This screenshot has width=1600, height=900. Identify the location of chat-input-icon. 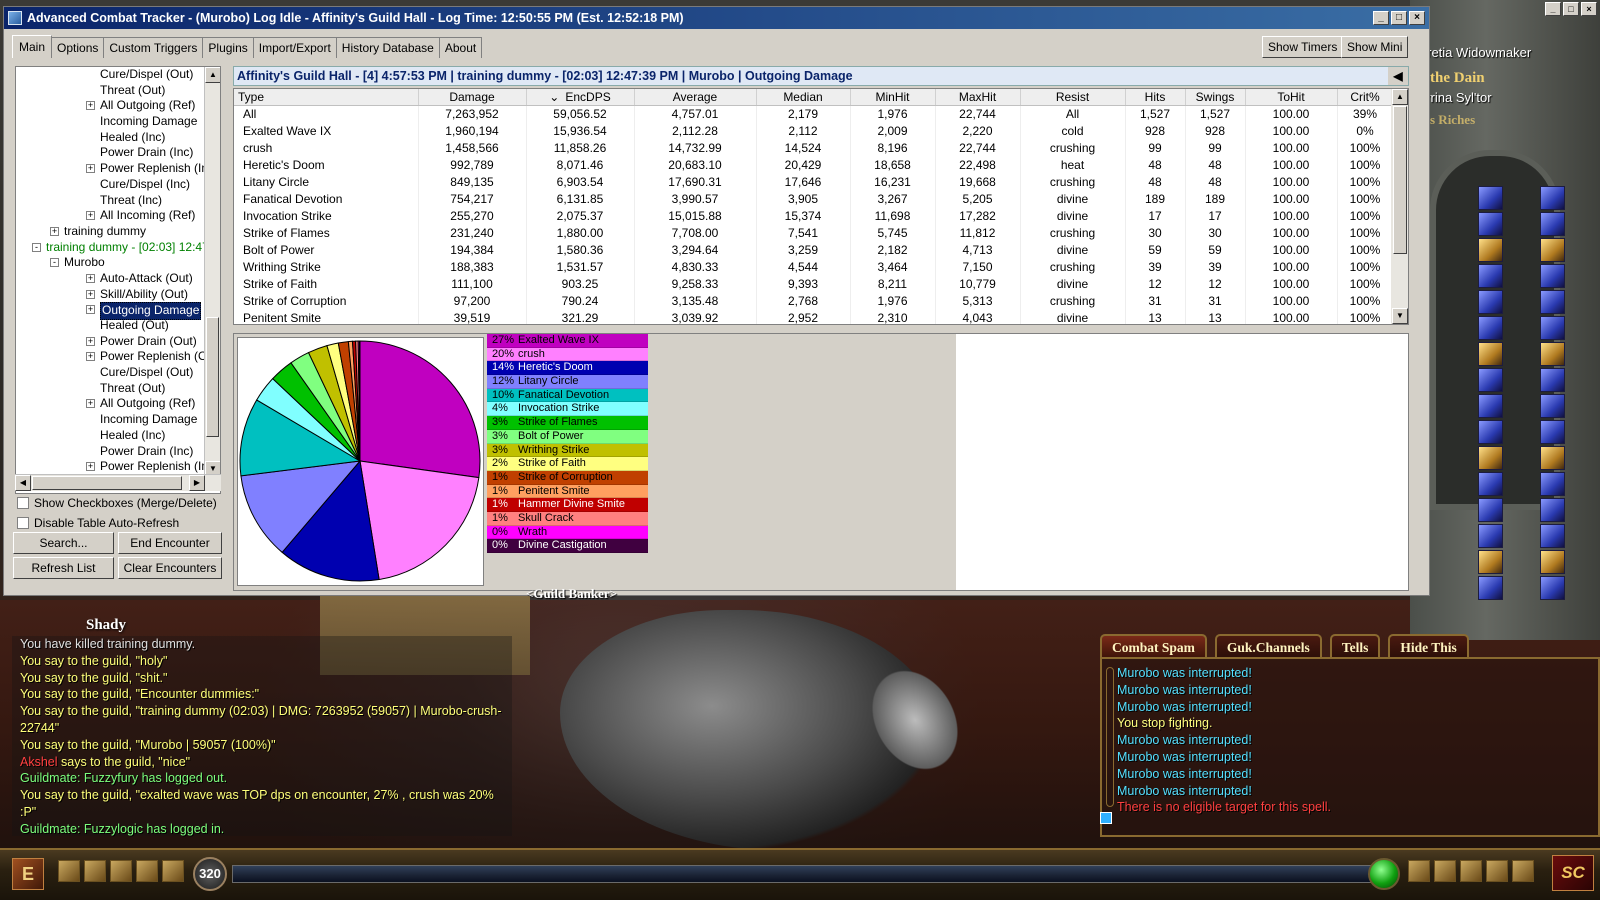
(1106, 818).